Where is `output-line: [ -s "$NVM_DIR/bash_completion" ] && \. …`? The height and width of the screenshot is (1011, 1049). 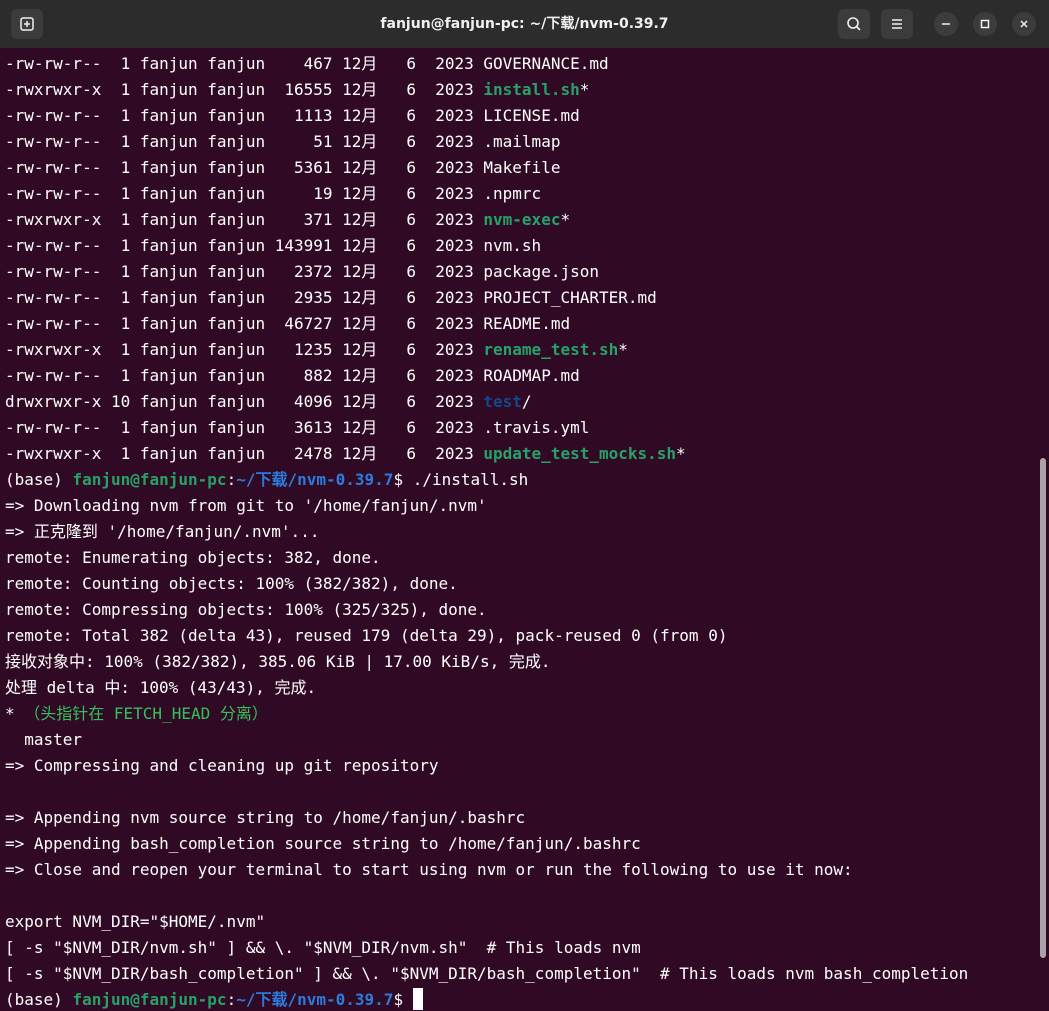 output-line: [ -s "$NVM_DIR/bash_completion" ] && \. … is located at coordinates (486, 974).